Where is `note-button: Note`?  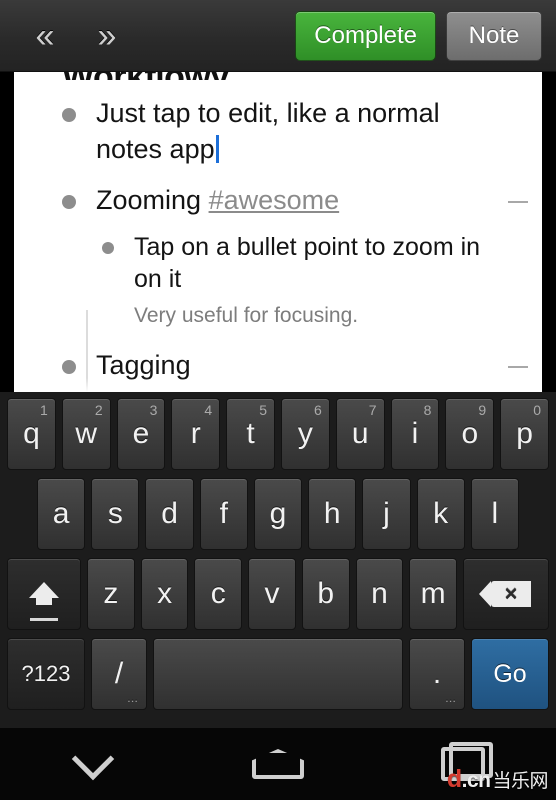
note-button: Note is located at coordinates (494, 35).